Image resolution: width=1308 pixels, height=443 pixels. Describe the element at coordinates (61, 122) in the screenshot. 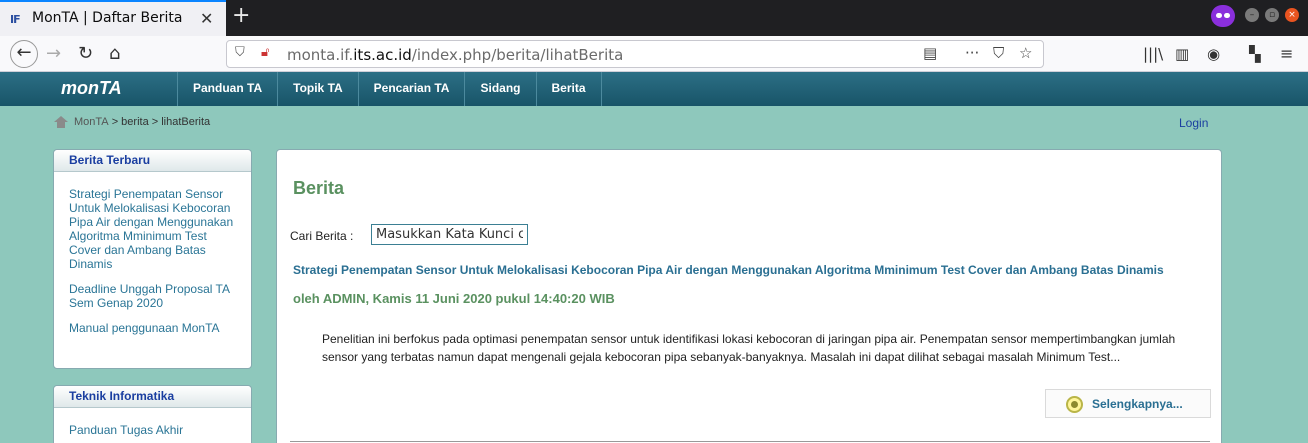

I see `home-icon` at that location.